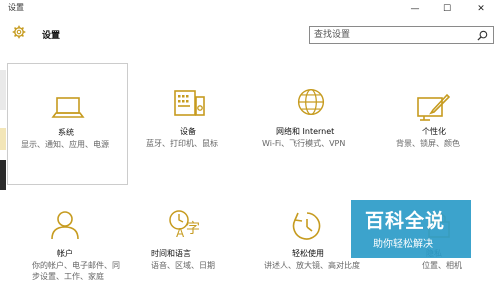 This screenshot has height=282, width=500. What do you see at coordinates (446, 123) in the screenshot?
I see `tile-personalization: 个性化 背景、锁屏、颜色` at bounding box center [446, 123].